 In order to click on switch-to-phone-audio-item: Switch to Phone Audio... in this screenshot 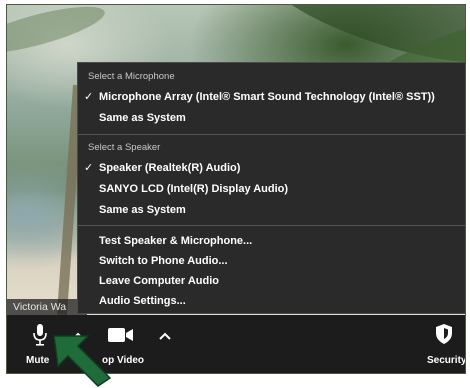, I will do `click(271, 261)`.